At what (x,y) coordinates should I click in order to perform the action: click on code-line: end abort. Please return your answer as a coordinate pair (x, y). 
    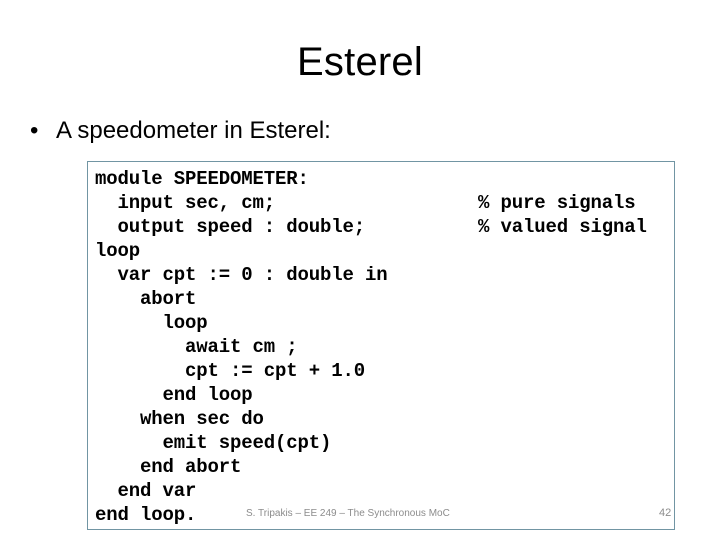
    Looking at the image, I should click on (382, 467).